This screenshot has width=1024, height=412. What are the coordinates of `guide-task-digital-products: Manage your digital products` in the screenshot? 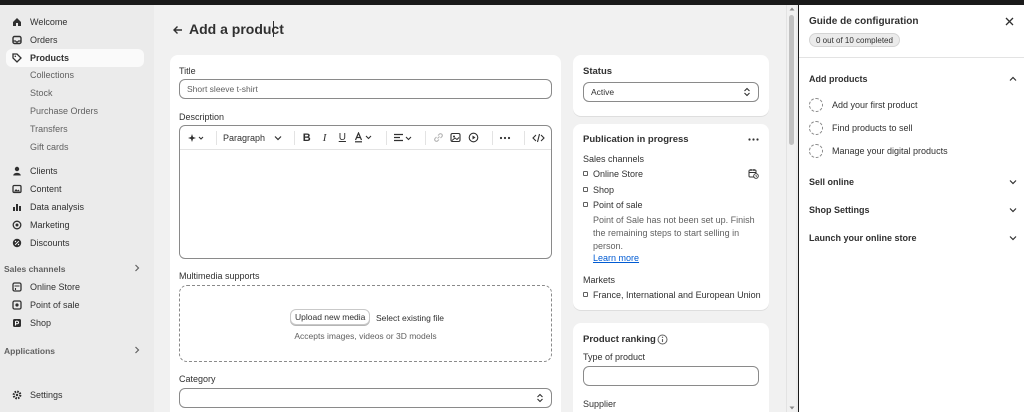 It's located at (878, 151).